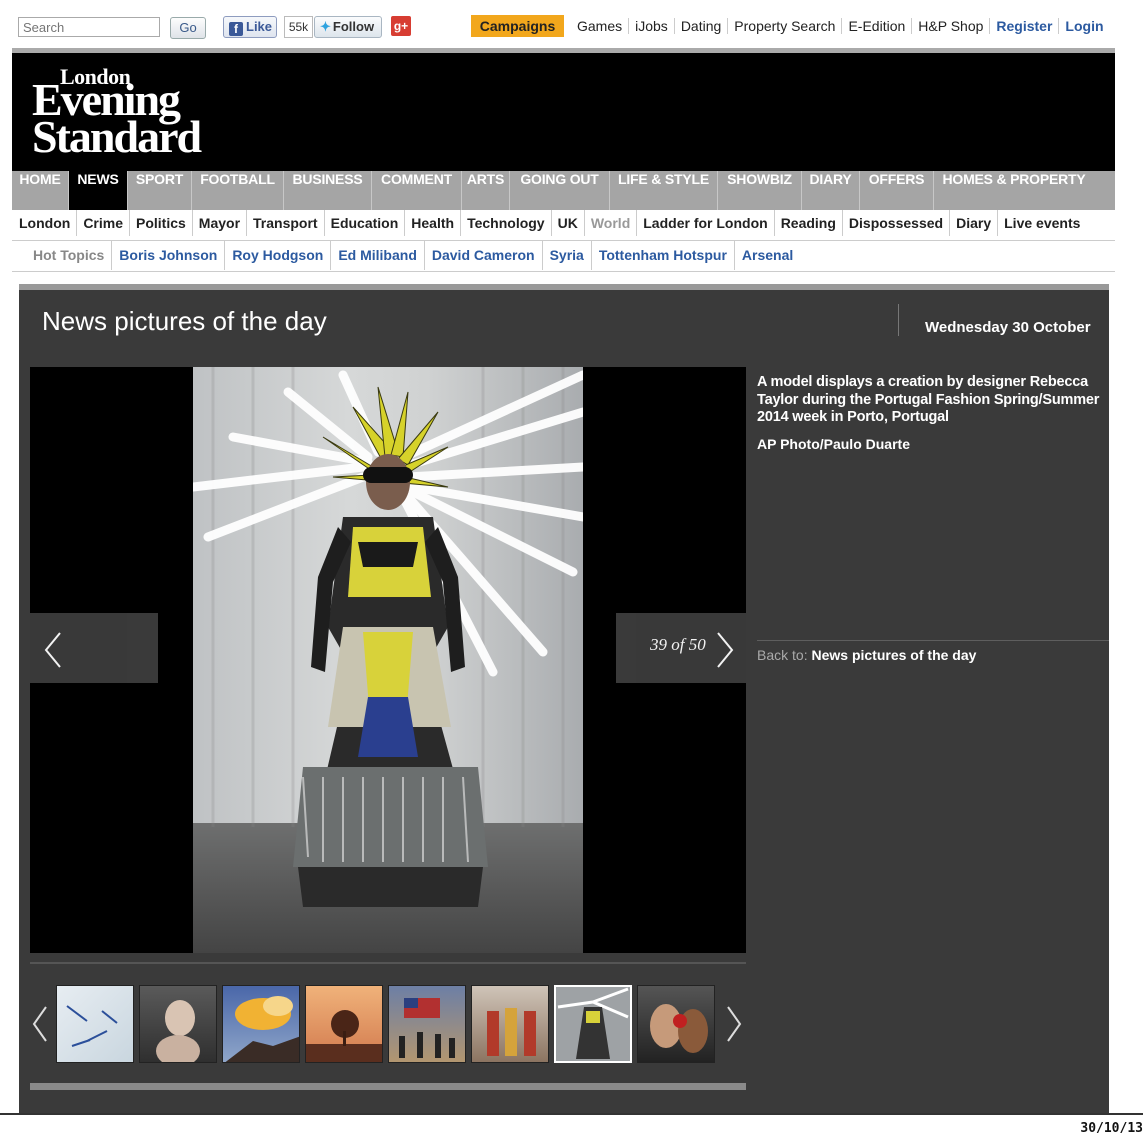  Describe the element at coordinates (893, 655) in the screenshot. I see `back-to-gallery-link: News pictures of the day` at that location.